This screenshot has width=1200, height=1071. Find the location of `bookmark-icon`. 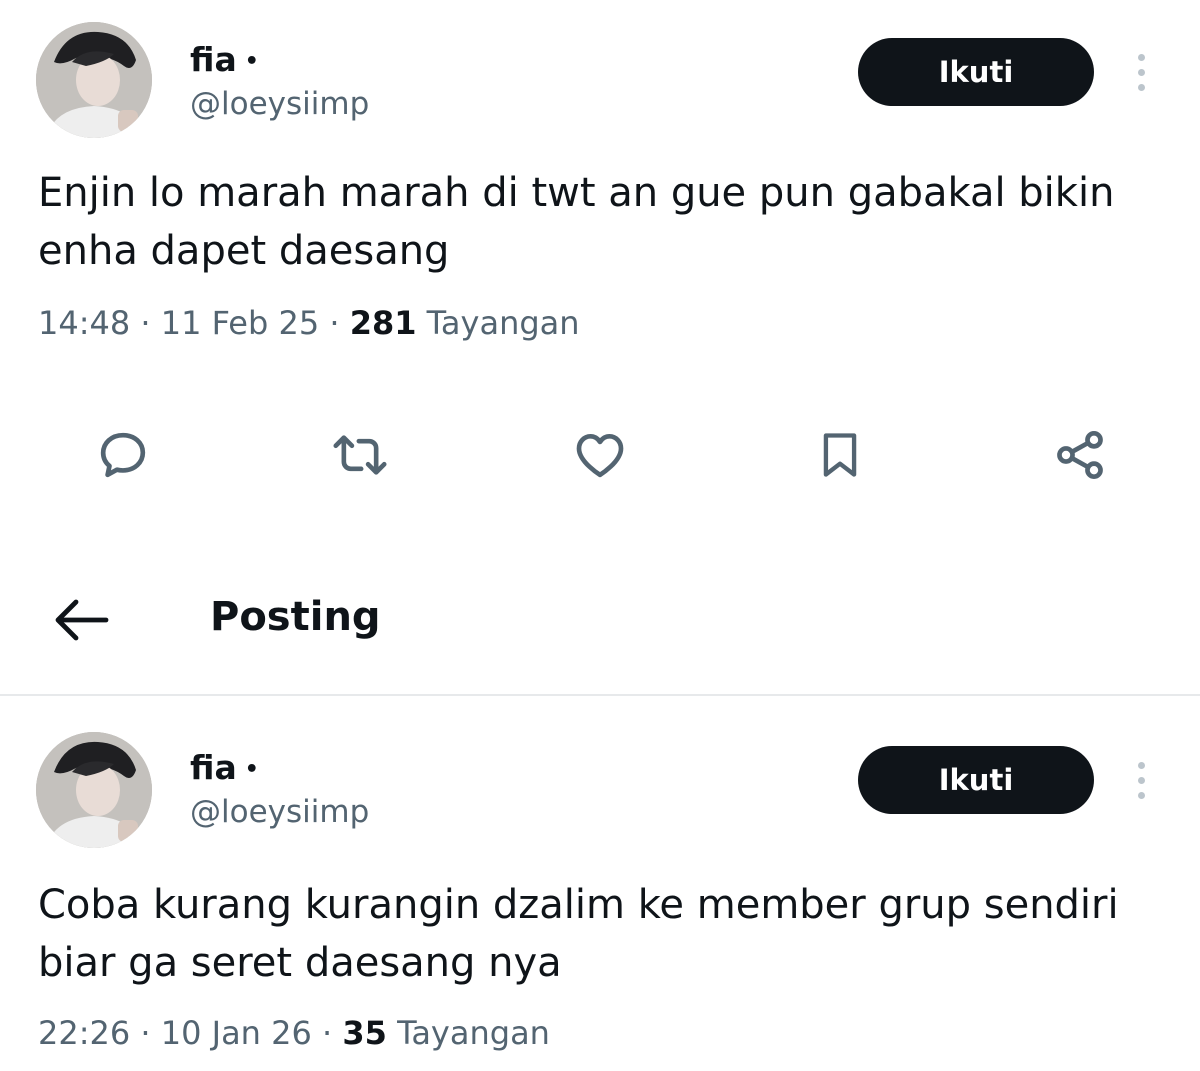

bookmark-icon is located at coordinates (840, 455).